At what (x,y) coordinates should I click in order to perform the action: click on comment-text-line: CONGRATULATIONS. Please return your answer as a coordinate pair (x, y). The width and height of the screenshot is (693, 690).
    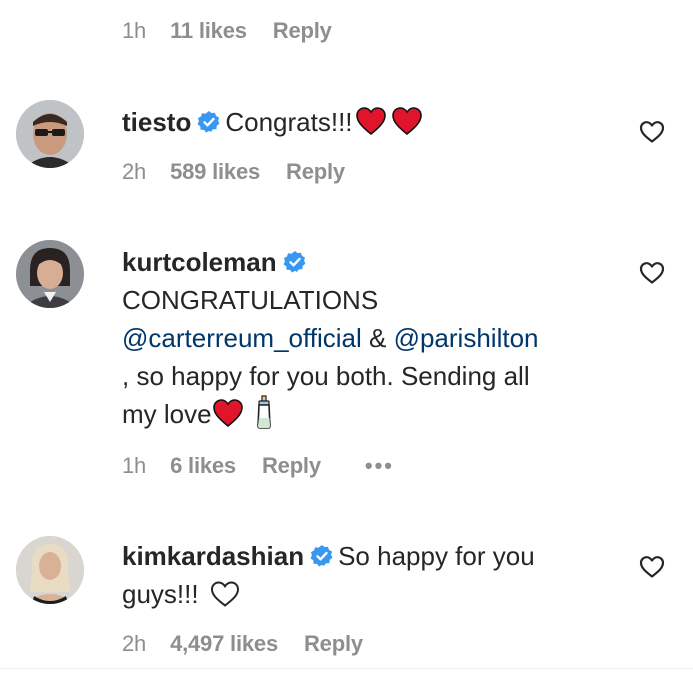
    Looking at the image, I should click on (250, 300).